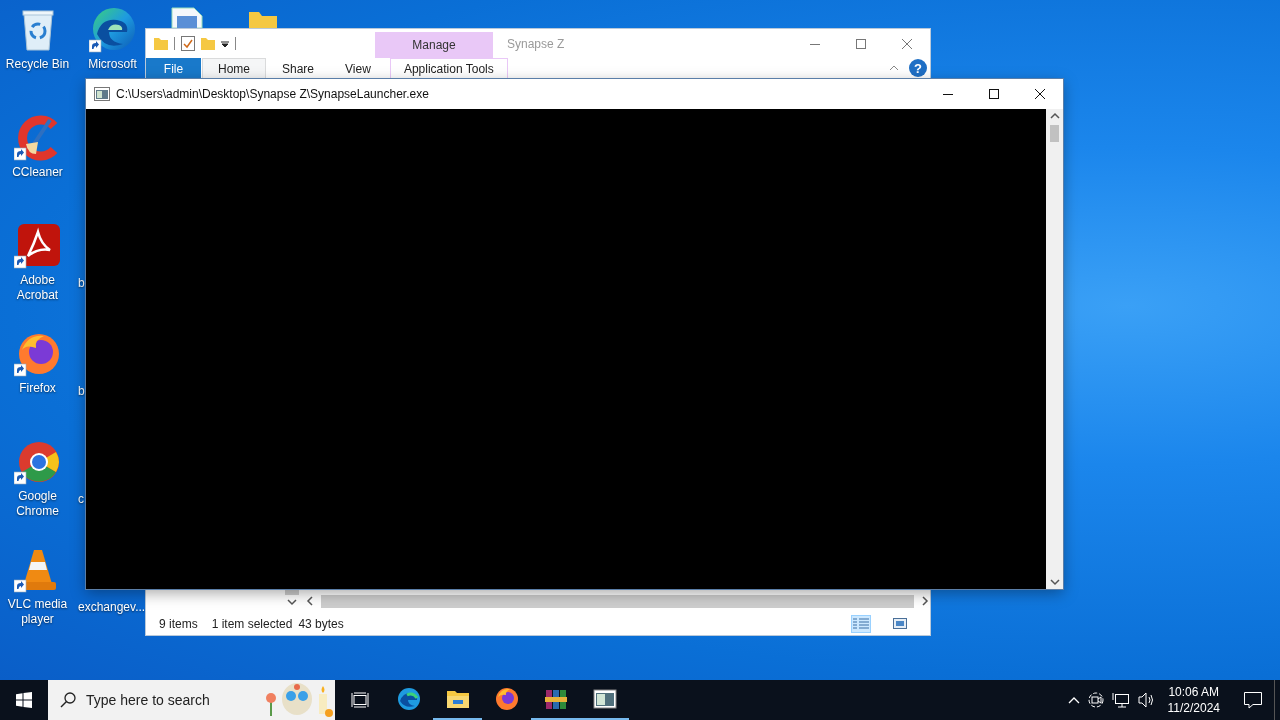 The width and height of the screenshot is (1280, 720). What do you see at coordinates (1253, 700) in the screenshot?
I see `notifications-icon` at bounding box center [1253, 700].